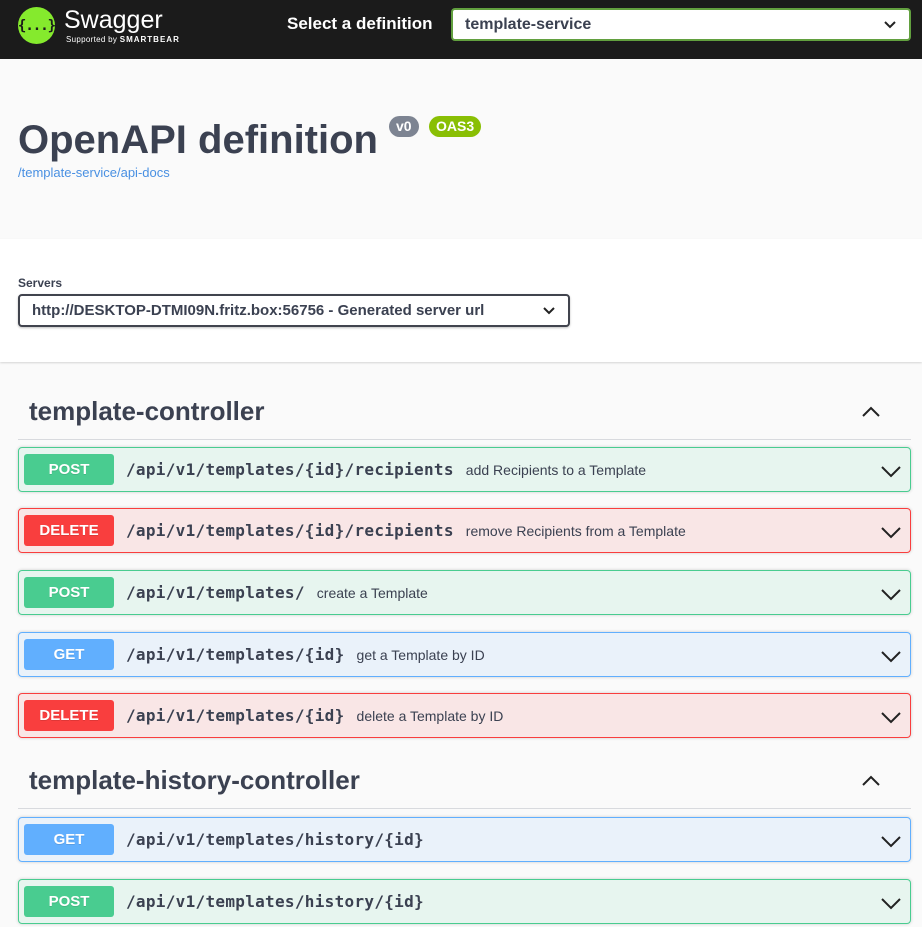 This screenshot has height=927, width=922. Describe the element at coordinates (464, 901) in the screenshot. I see `operation-post-history: POST /api/v1/templates/history/{id}` at that location.